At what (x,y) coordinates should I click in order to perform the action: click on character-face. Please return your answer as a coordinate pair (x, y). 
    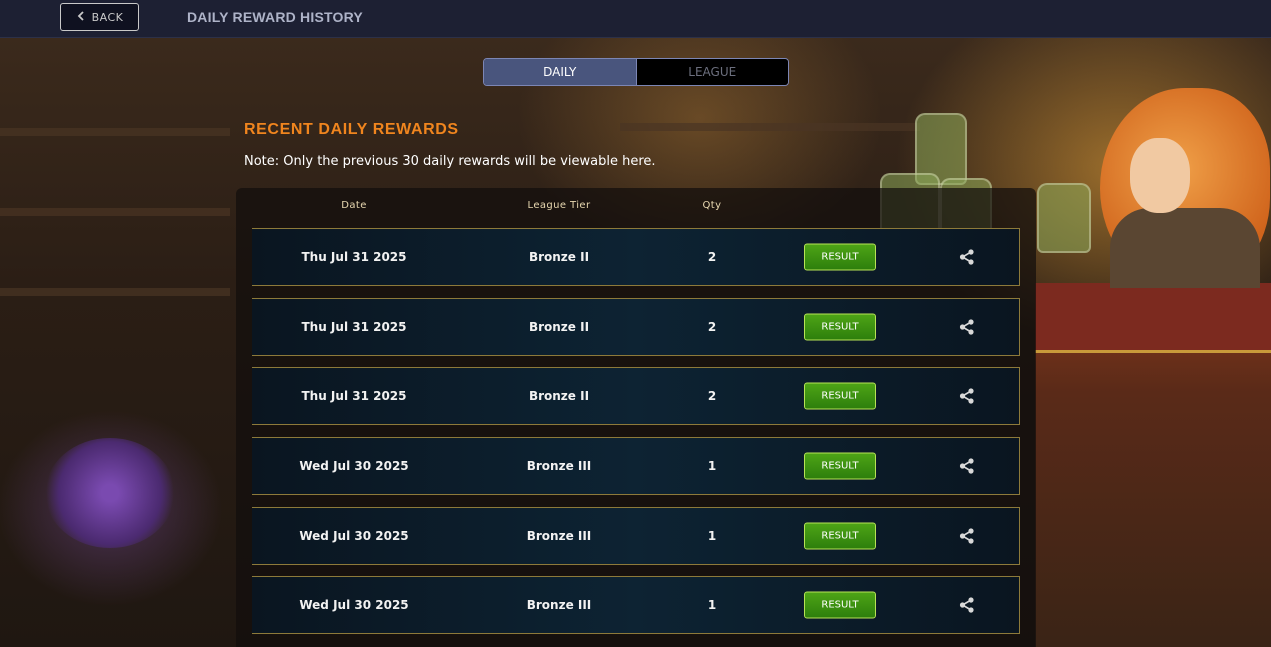
    Looking at the image, I should click on (1160, 175).